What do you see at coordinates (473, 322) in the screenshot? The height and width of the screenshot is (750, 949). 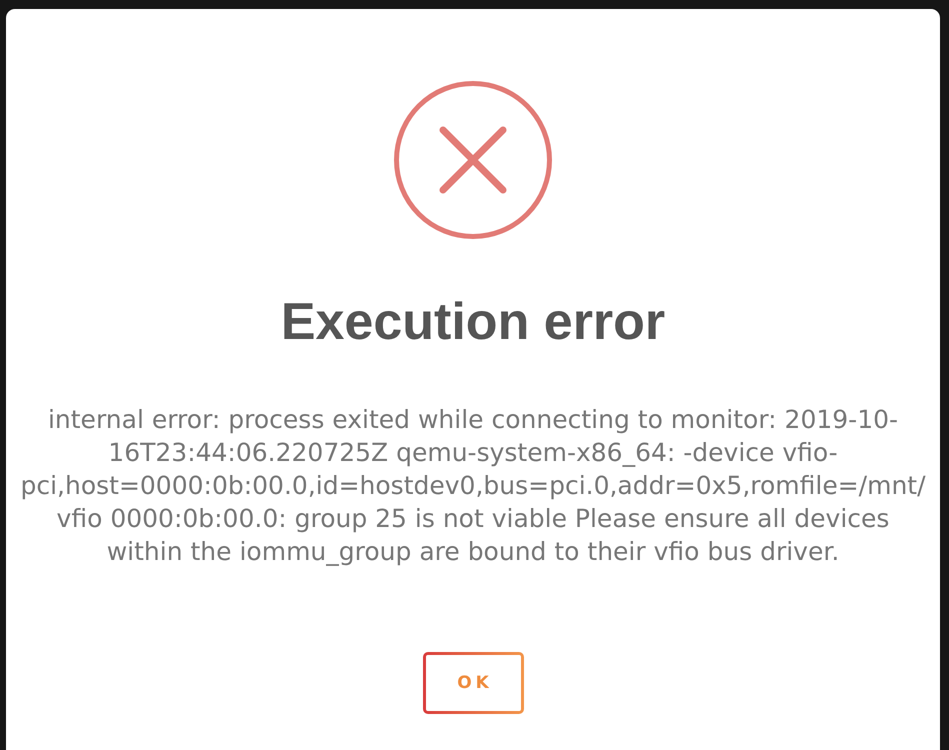 I see `dialog-title: Execution error` at bounding box center [473, 322].